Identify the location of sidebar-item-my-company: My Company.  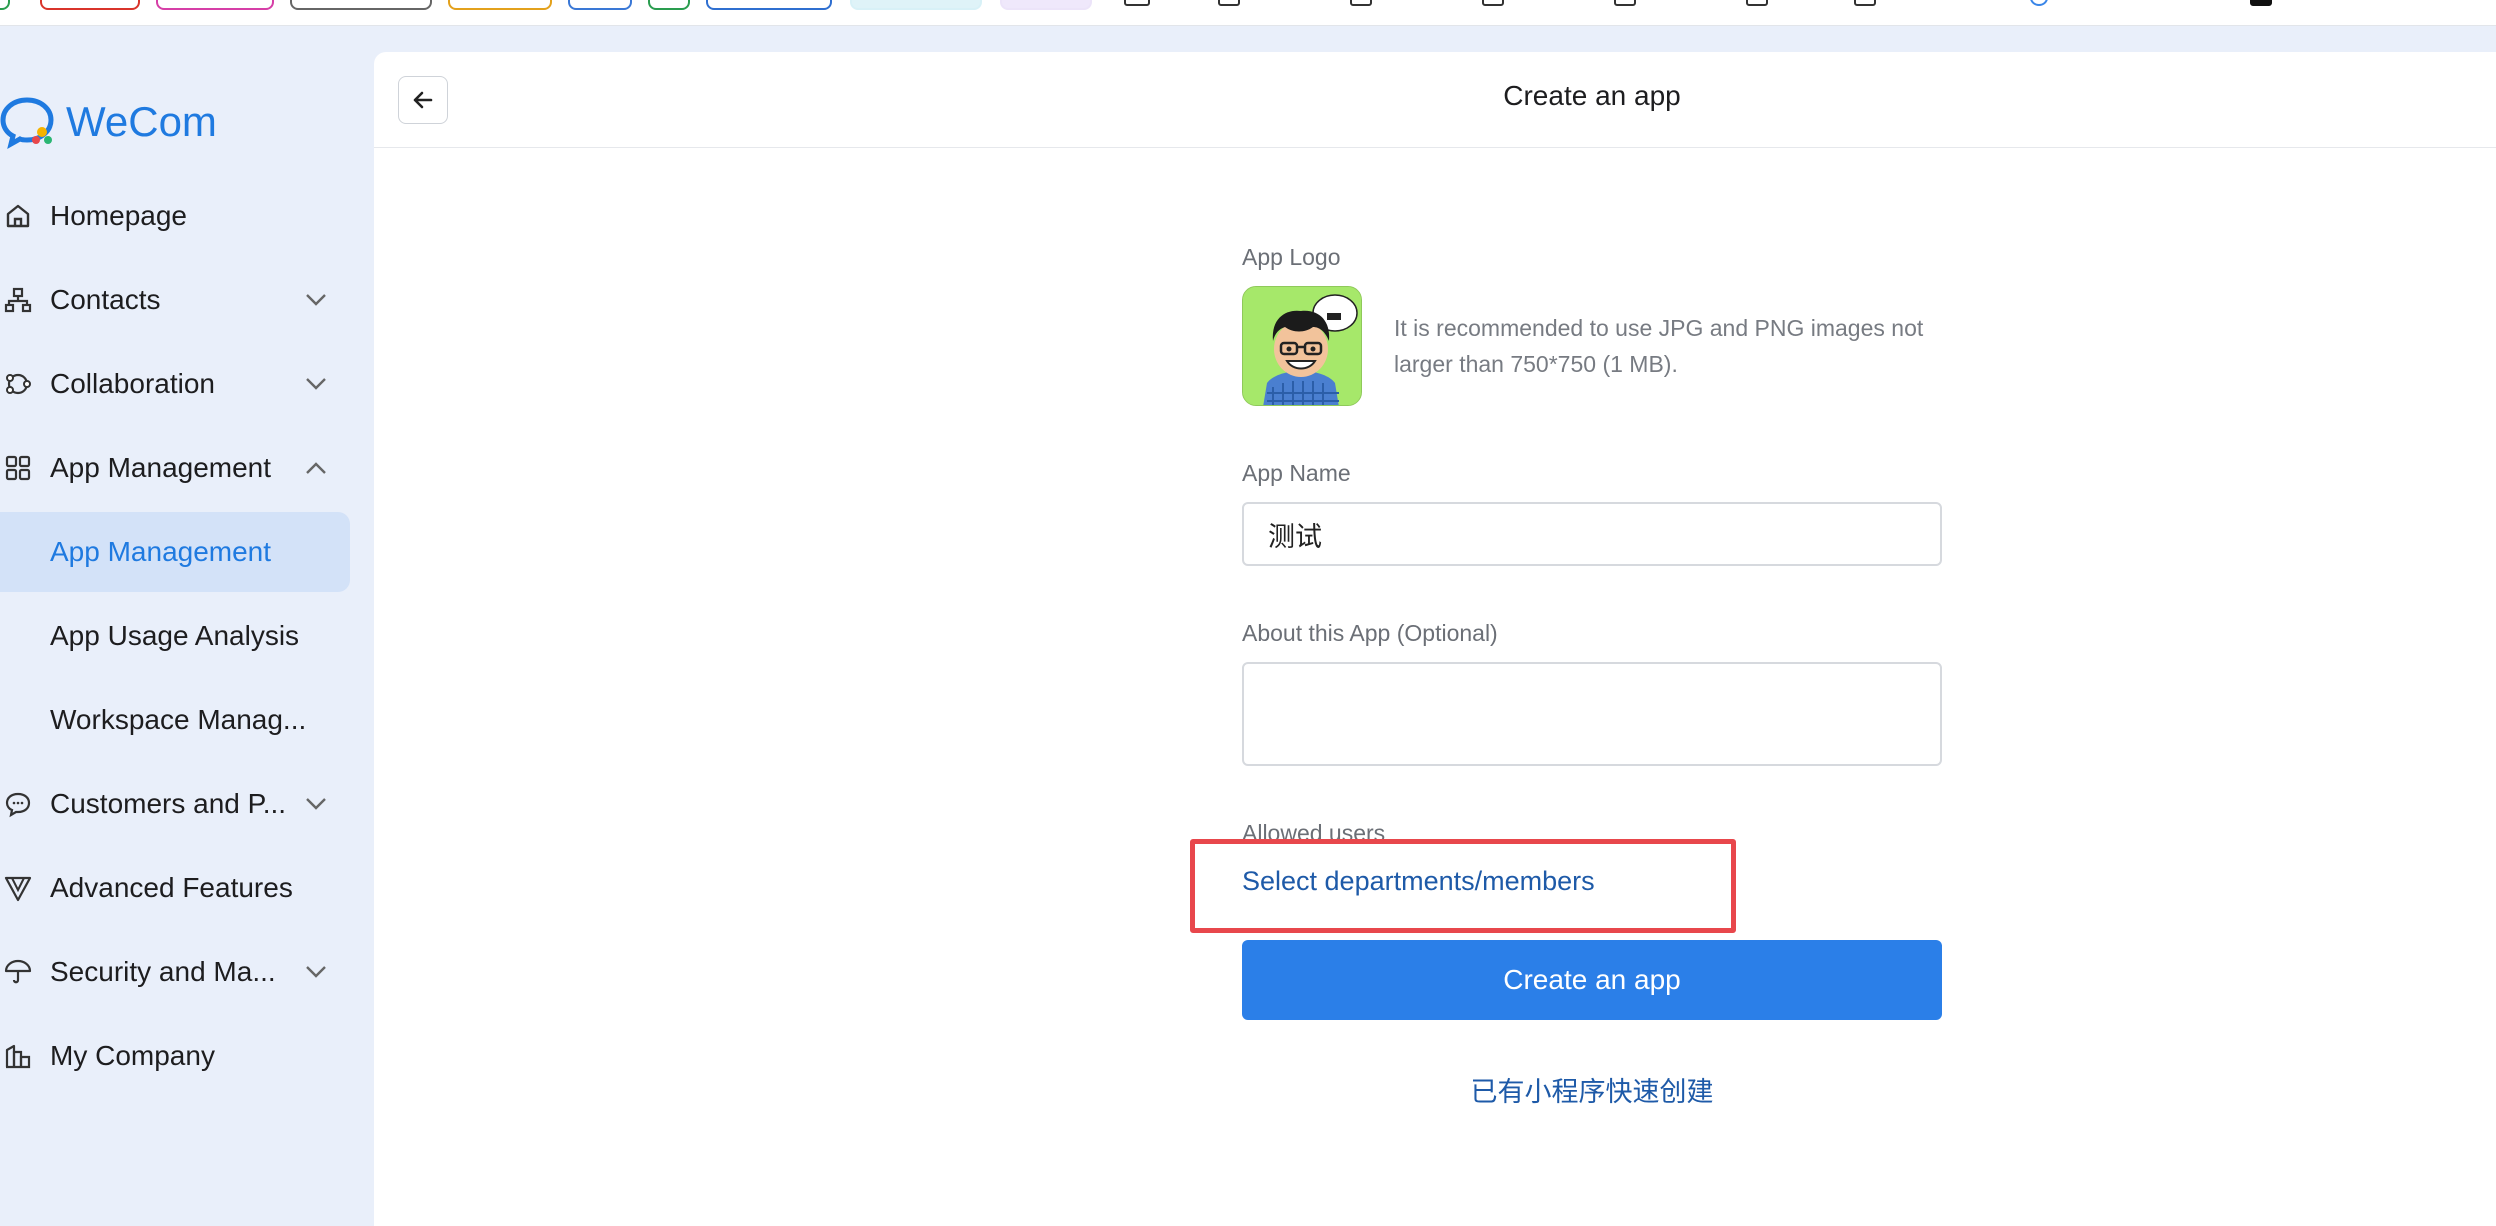
(175, 1056).